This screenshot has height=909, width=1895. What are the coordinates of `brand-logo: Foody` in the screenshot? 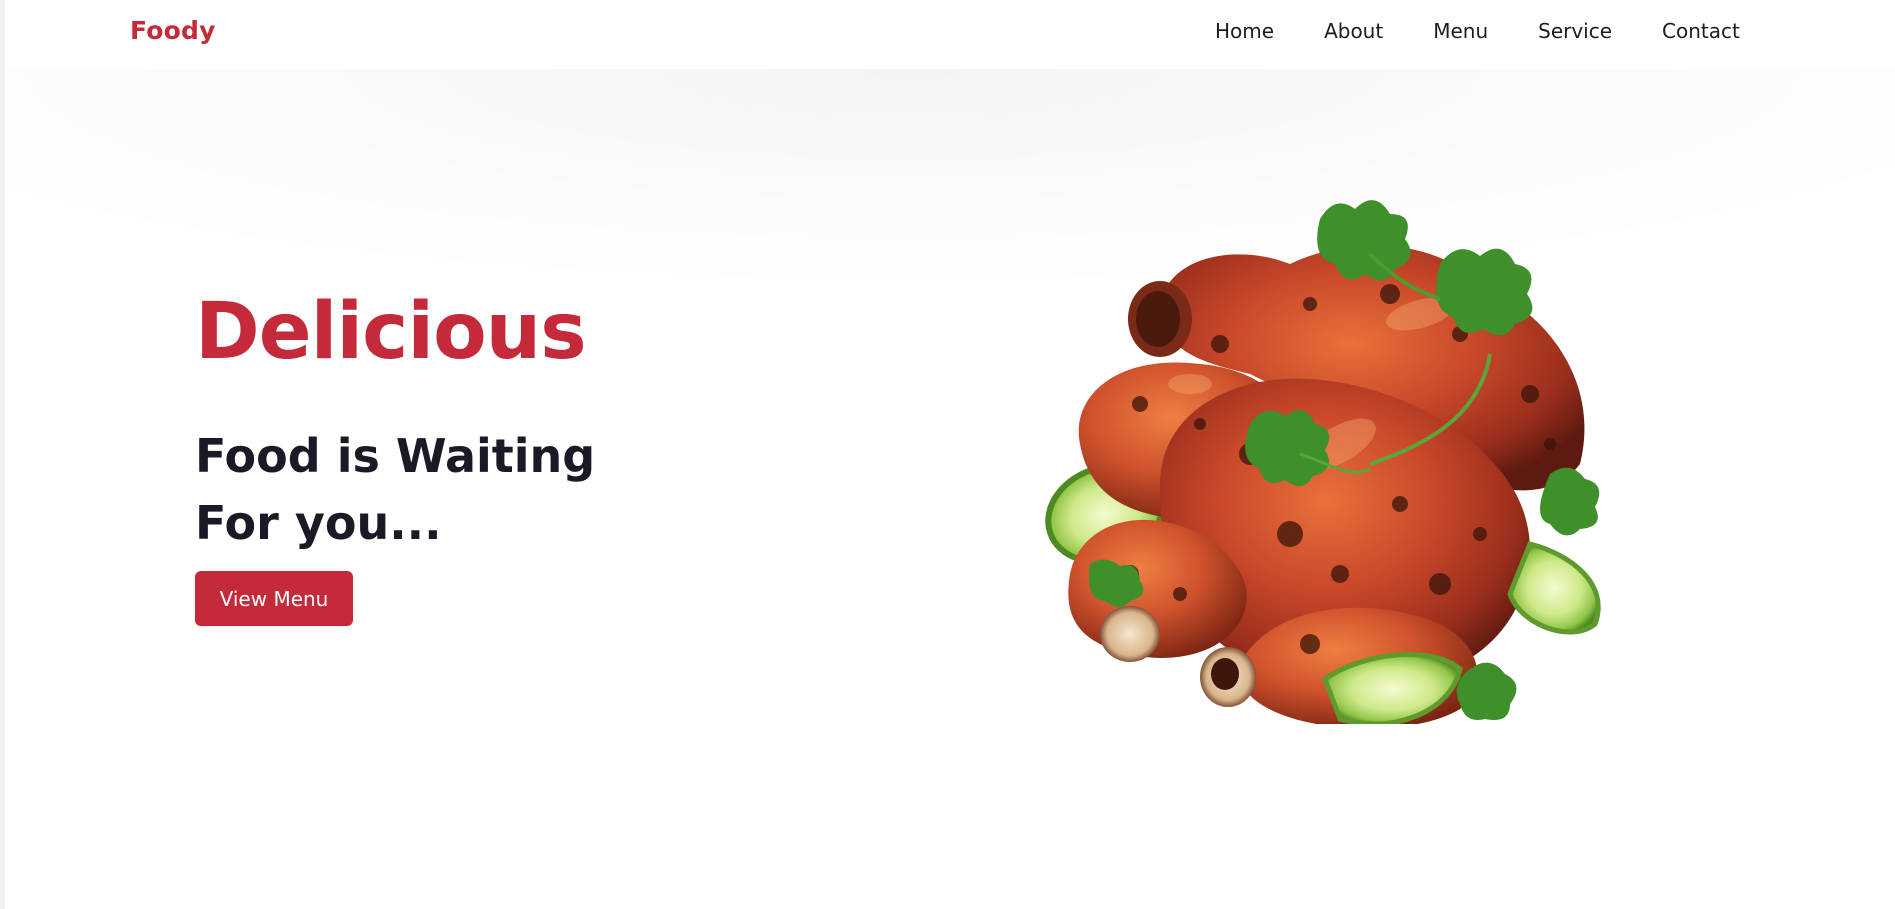 It's located at (173, 30).